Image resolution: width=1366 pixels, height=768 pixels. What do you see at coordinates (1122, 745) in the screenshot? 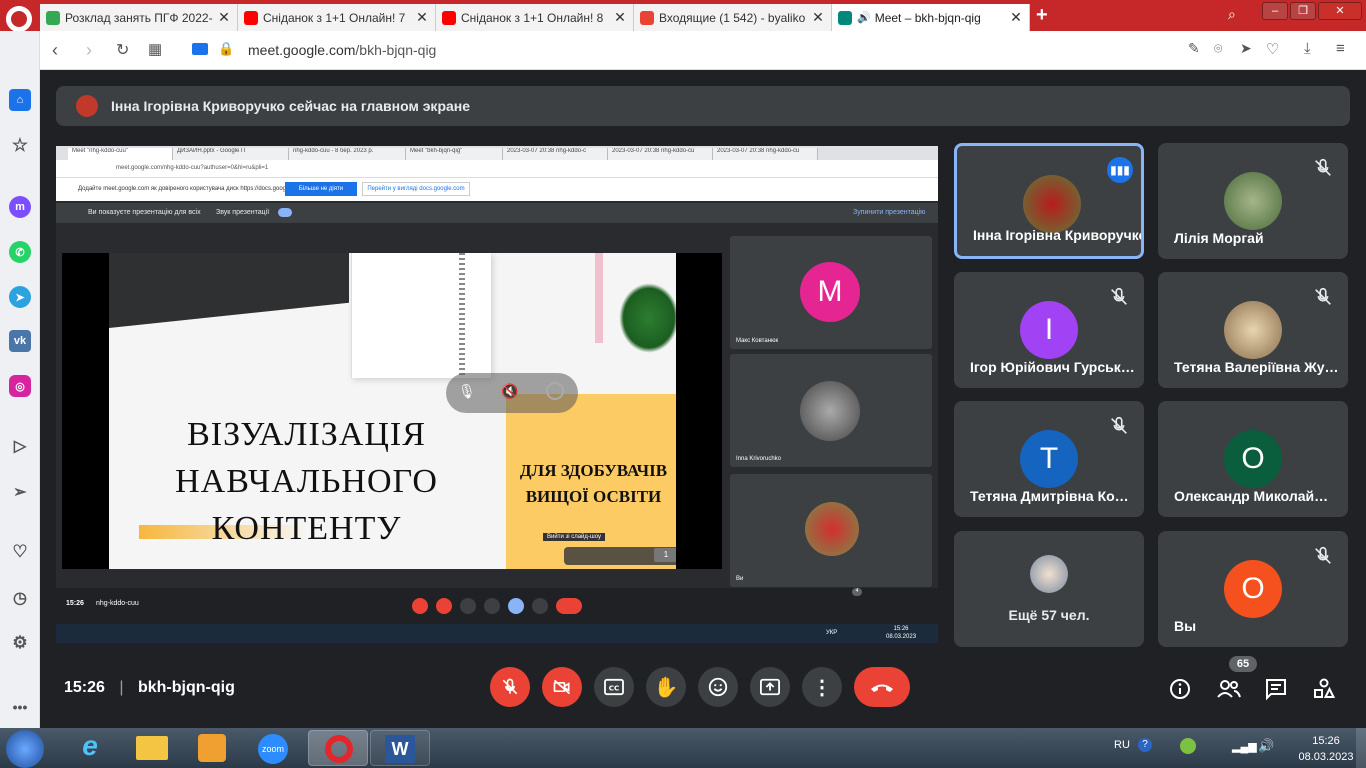
I see `language-indicator: RU` at bounding box center [1122, 745].